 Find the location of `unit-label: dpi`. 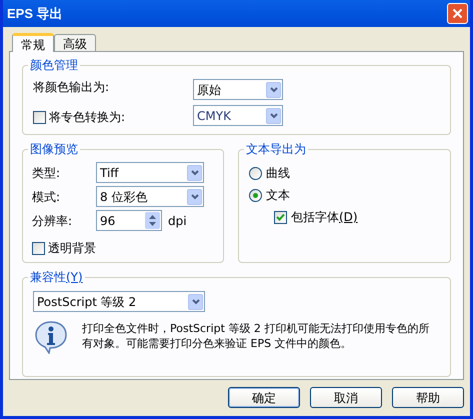

unit-label: dpi is located at coordinates (177, 221).